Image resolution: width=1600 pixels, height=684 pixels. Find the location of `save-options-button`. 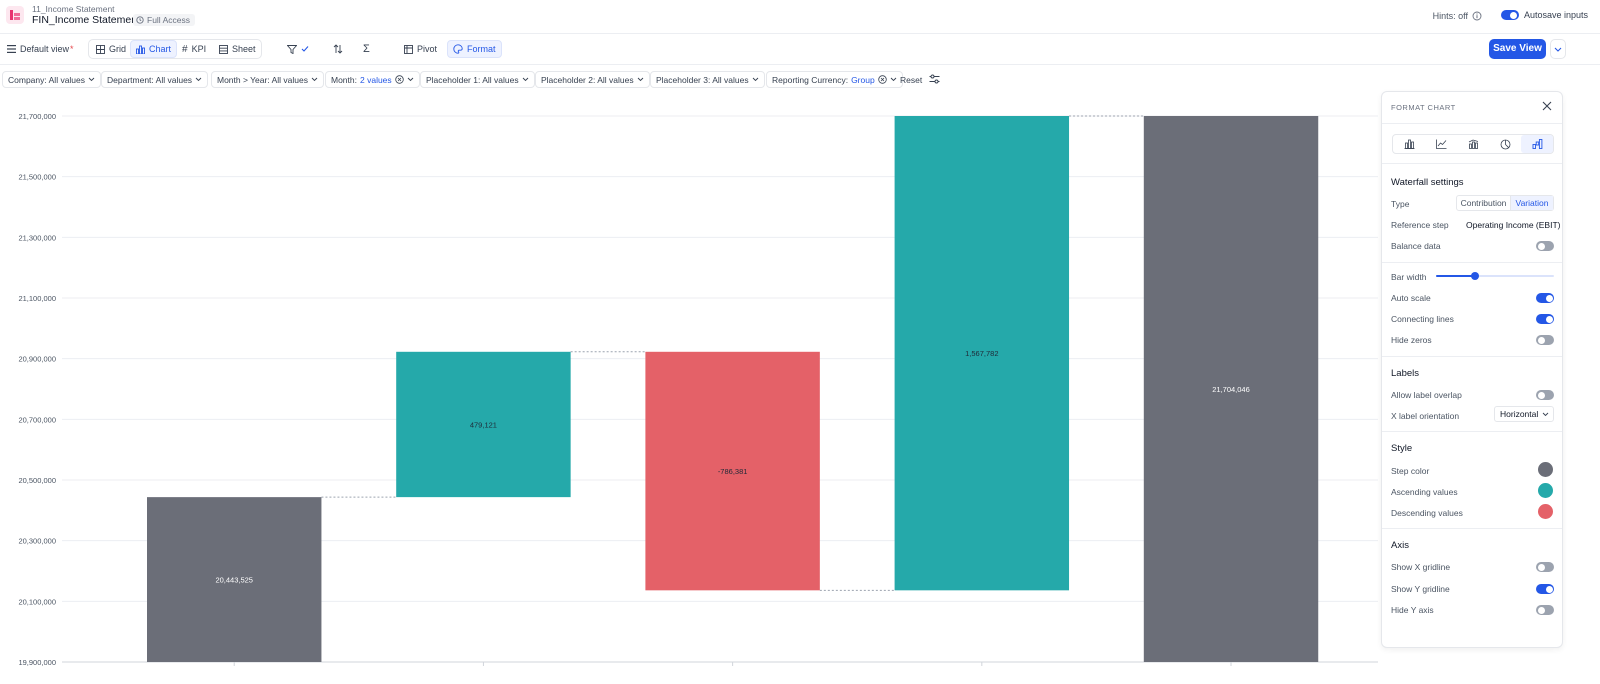

save-options-button is located at coordinates (1558, 49).